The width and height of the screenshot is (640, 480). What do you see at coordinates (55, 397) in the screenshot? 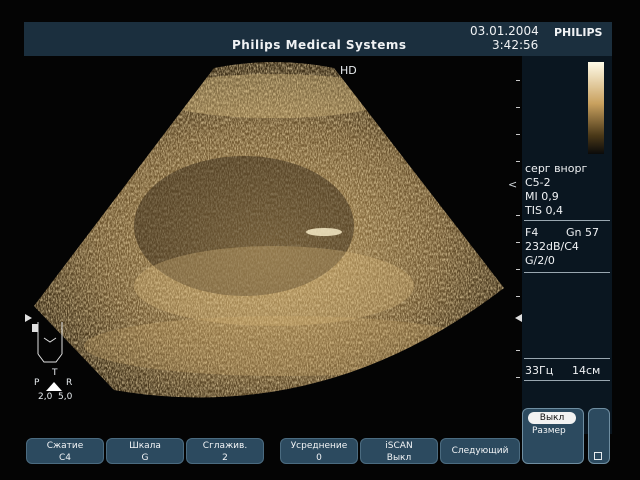
I see `marker-values: 2,0 5,0` at bounding box center [55, 397].